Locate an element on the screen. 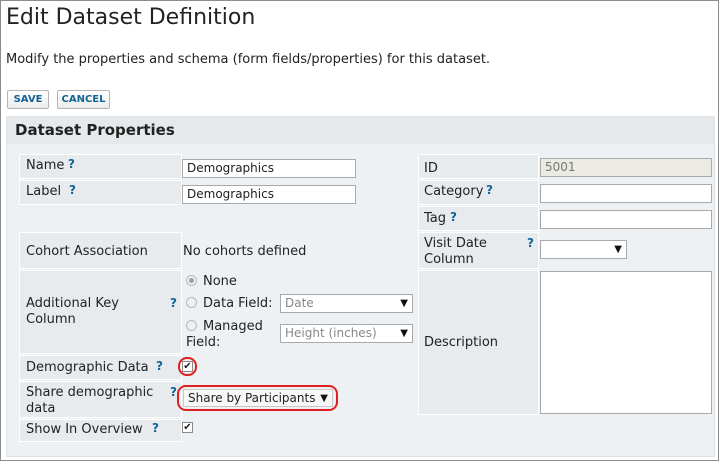 This screenshot has width=719, height=461. managed-field-select-value: Height (inches) is located at coordinates (331, 333).